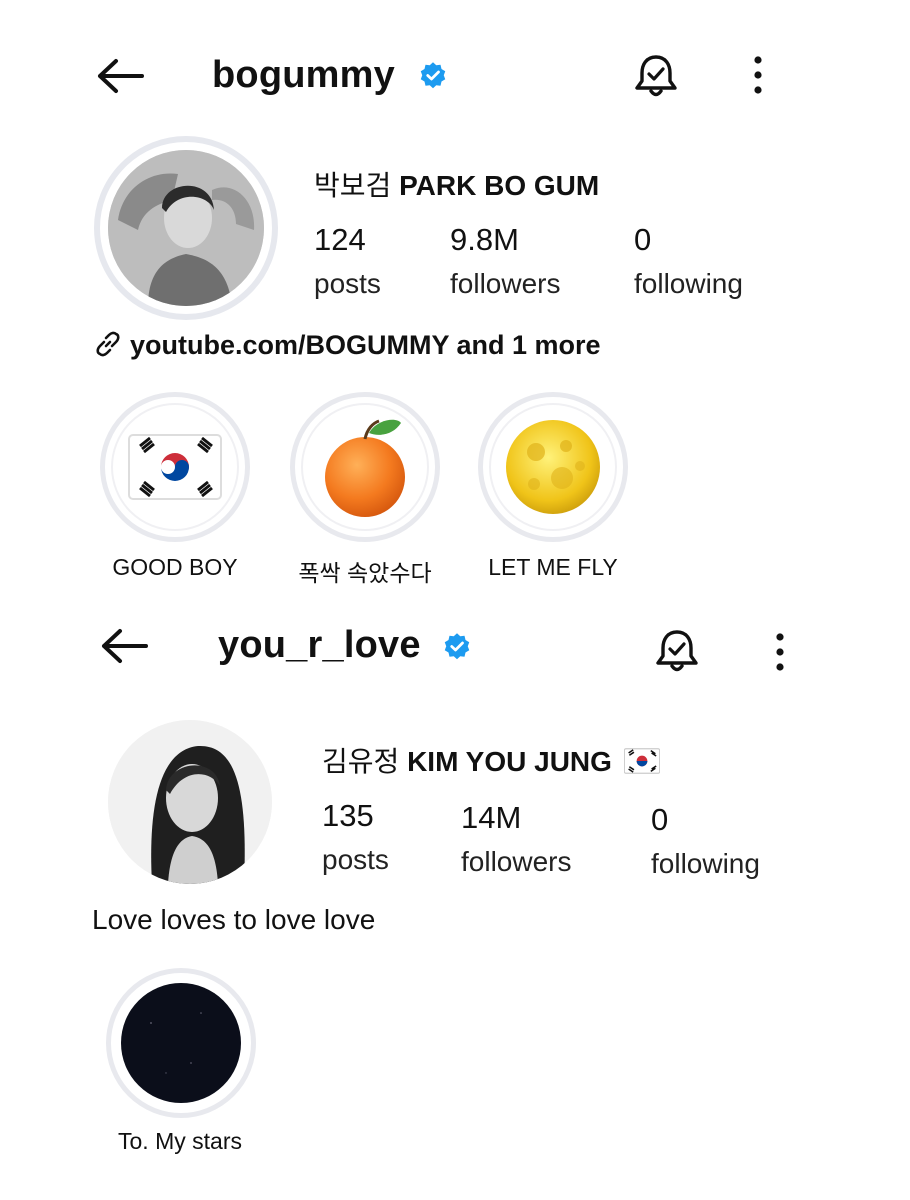  I want to click on stat-value: 124, so click(340, 239).